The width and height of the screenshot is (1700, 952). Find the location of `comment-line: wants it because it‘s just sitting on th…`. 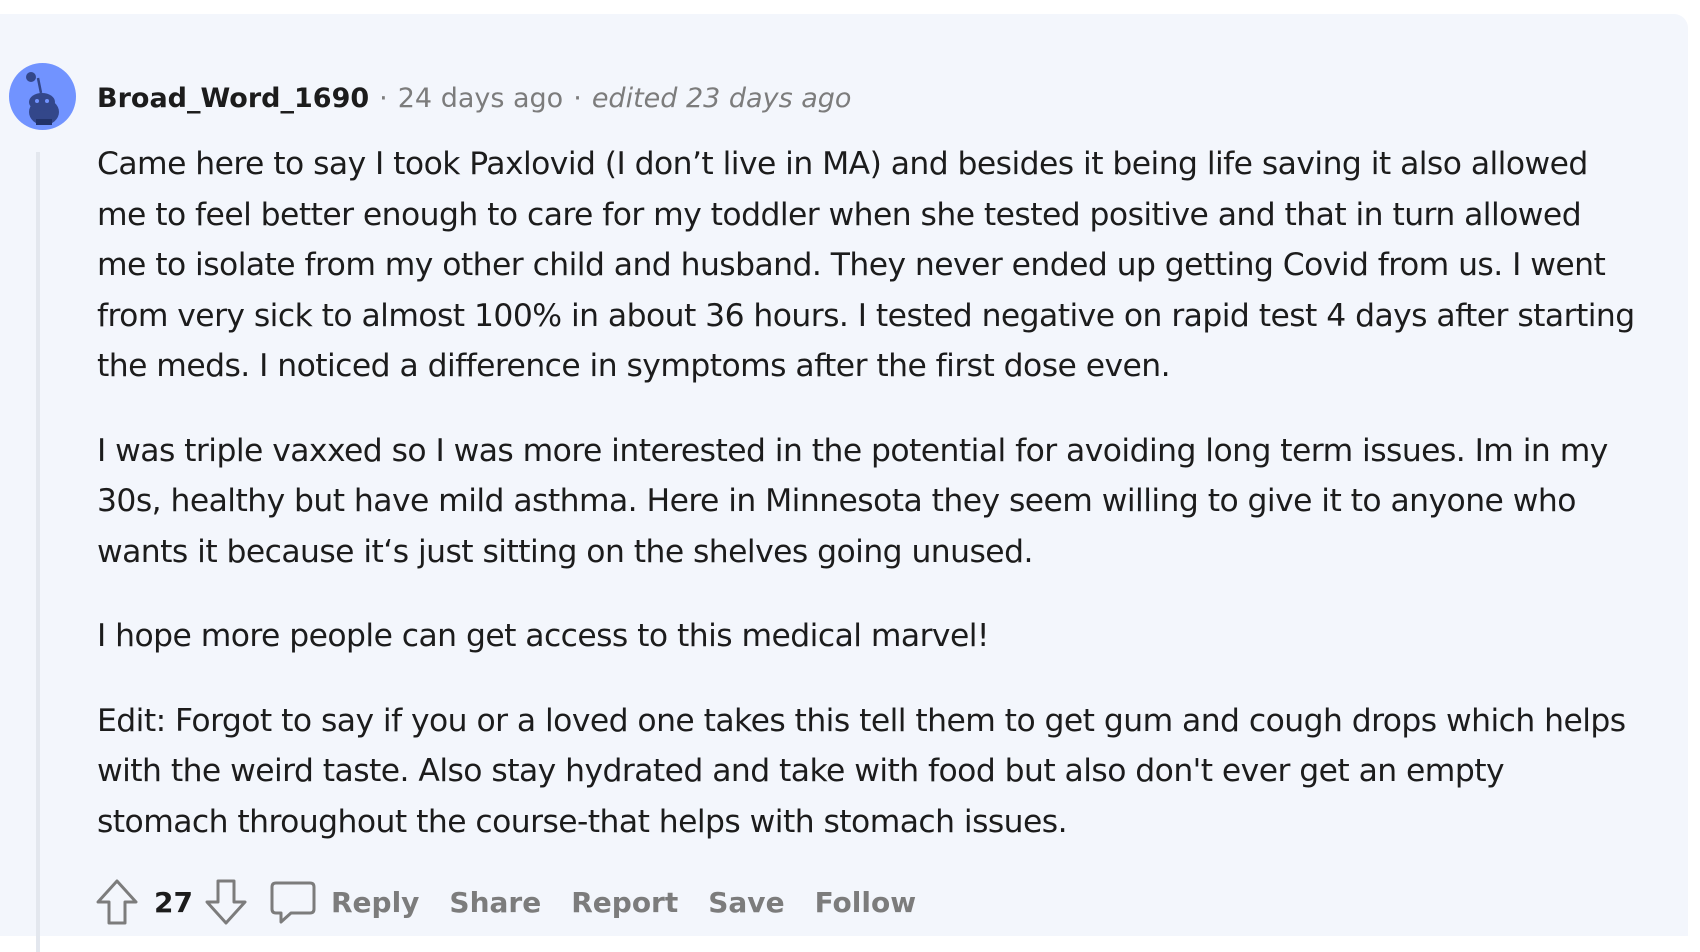

comment-line: wants it because it‘s just sitting on th… is located at coordinates (565, 551).